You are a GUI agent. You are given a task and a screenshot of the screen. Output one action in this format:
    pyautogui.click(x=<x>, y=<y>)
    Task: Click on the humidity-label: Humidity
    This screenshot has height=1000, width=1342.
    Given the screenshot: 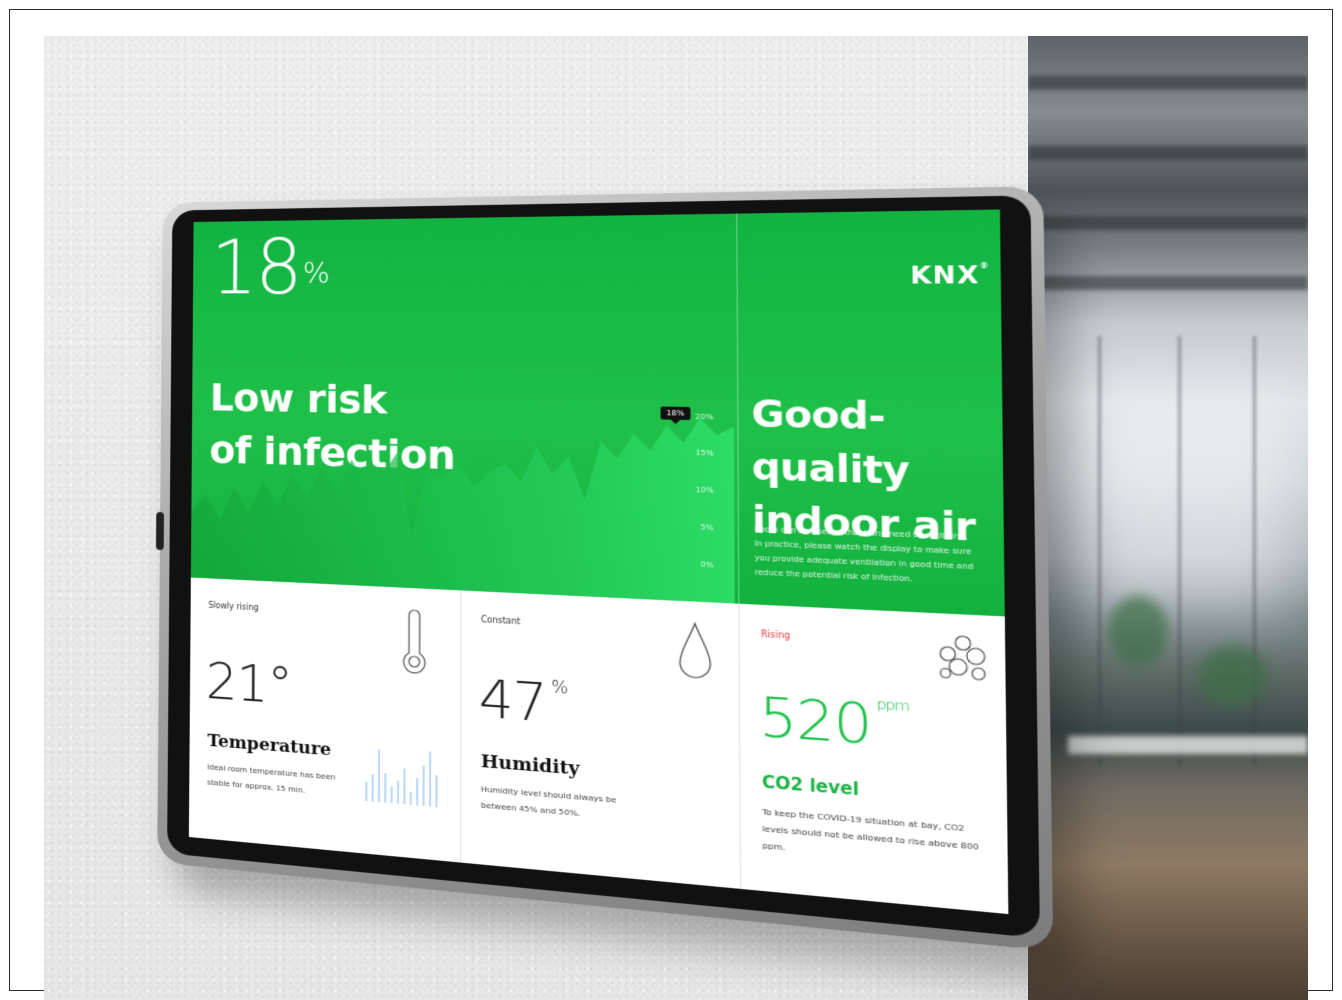 What is the action you would take?
    pyautogui.click(x=530, y=765)
    